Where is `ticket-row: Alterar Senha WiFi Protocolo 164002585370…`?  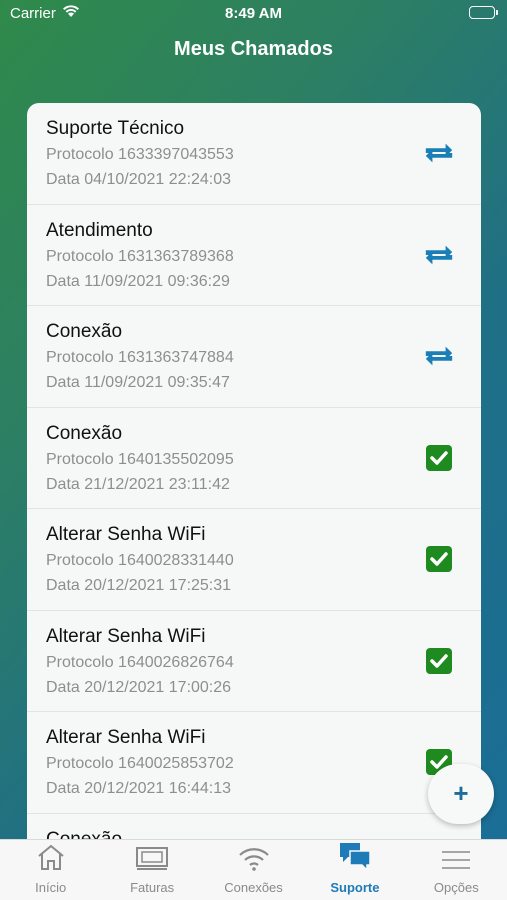 ticket-row: Alterar Senha WiFi Protocolo 164002585370… is located at coordinates (254, 763).